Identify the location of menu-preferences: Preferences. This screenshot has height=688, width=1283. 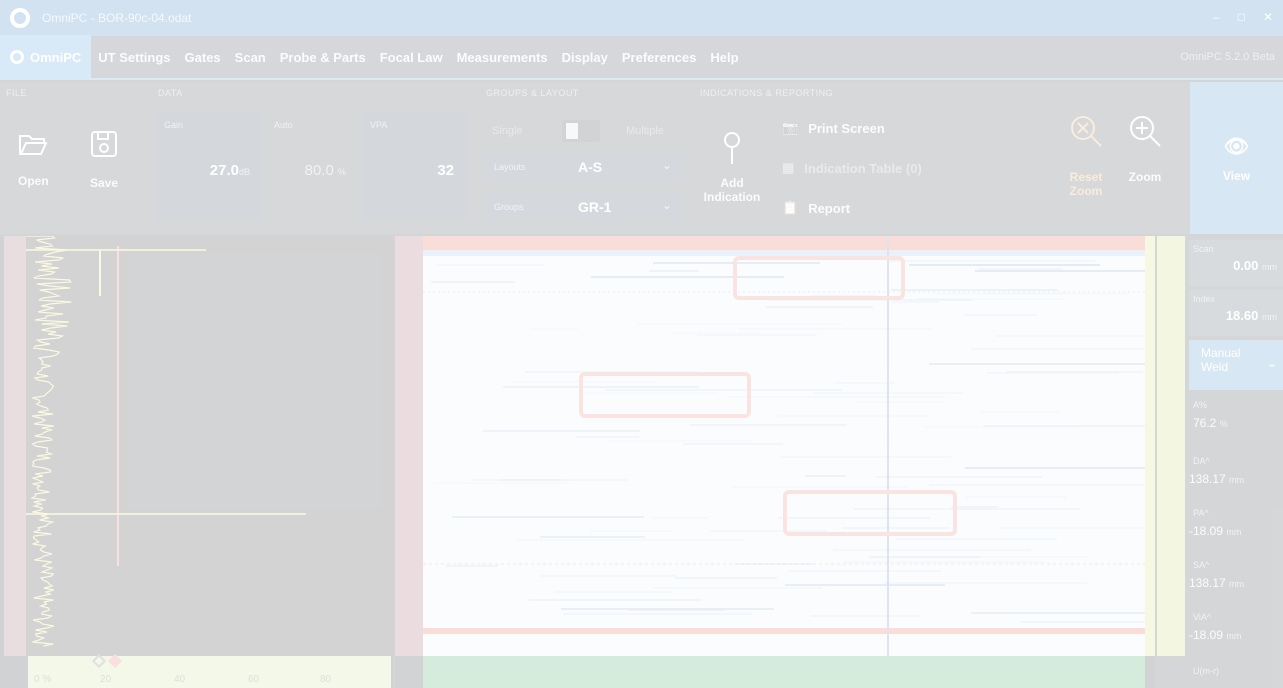
(659, 57).